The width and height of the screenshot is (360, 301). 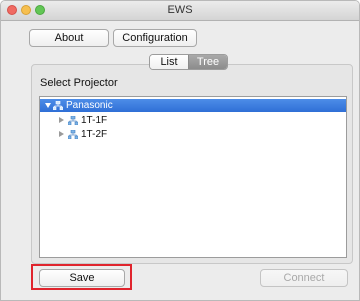 What do you see at coordinates (94, 134) in the screenshot?
I see `tree-item-label: 1T-2F` at bounding box center [94, 134].